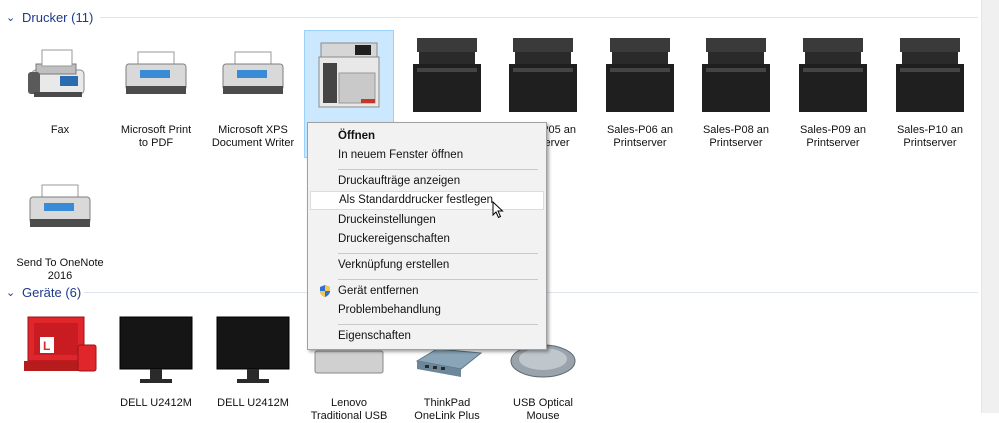  I want to click on printer-sales-p01, so click(447, 76).